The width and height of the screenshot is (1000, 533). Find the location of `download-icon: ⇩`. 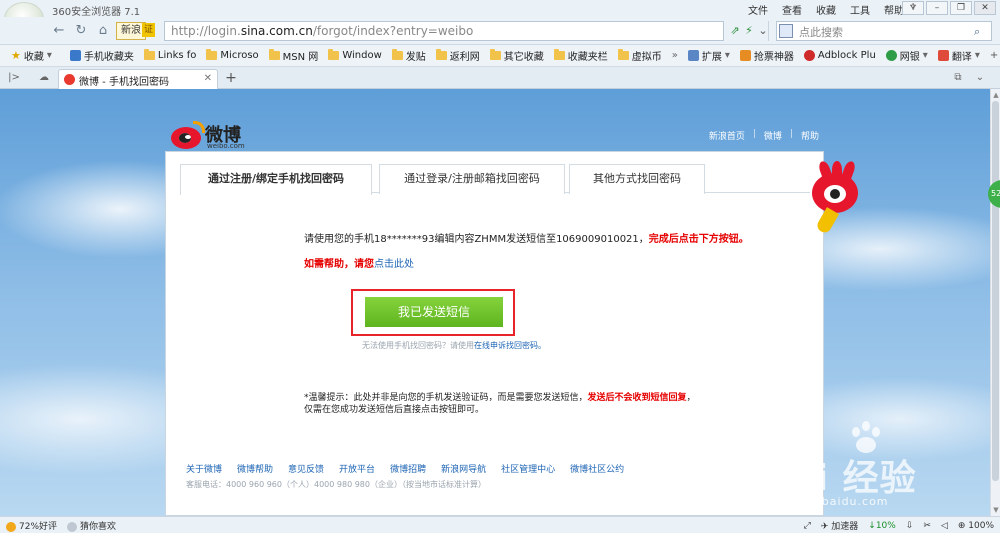

download-icon: ⇩ is located at coordinates (910, 526).